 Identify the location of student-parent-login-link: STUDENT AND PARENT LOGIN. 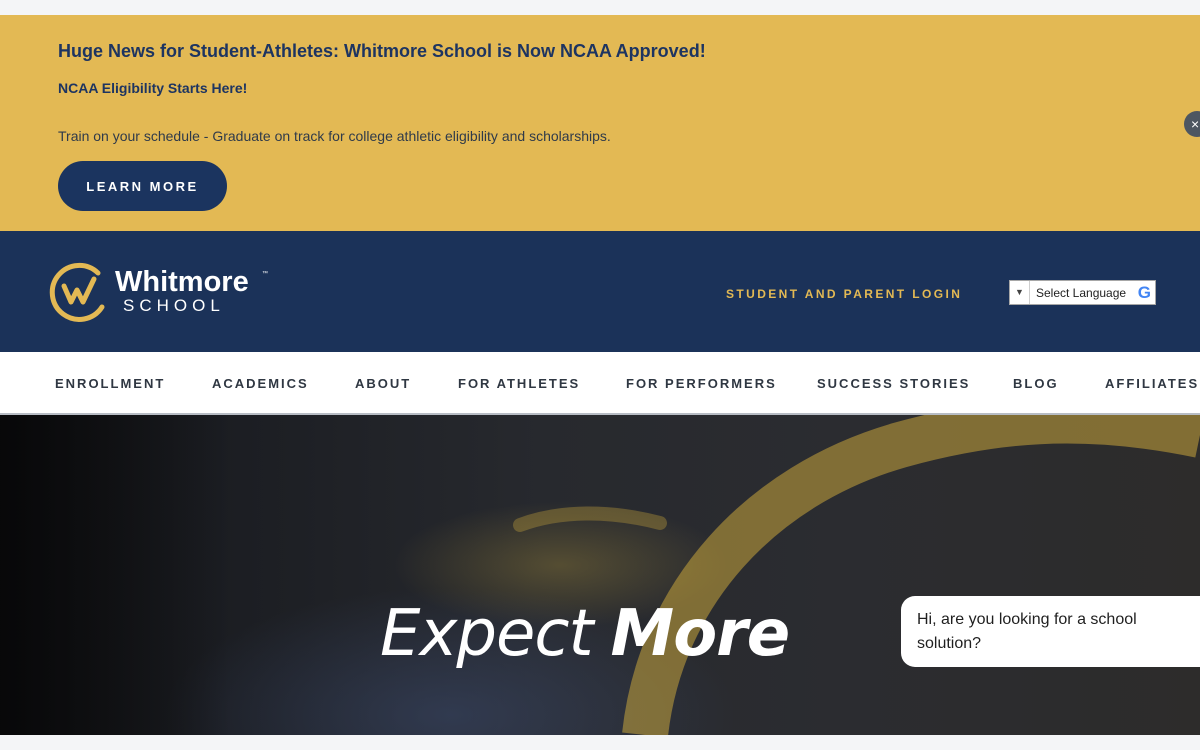
(844, 294).